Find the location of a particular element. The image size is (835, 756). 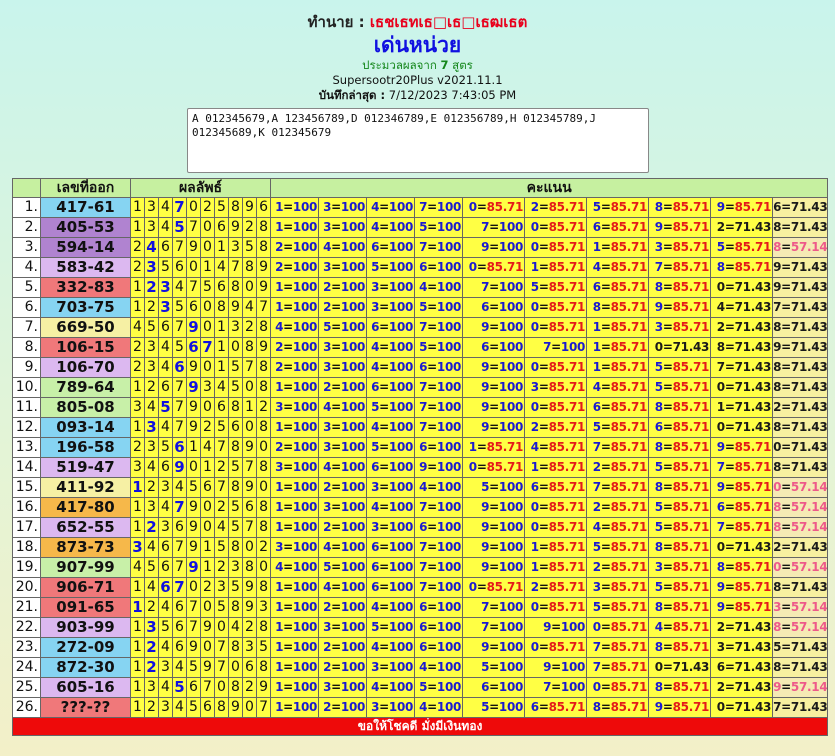

score-digit: 6 is located at coordinates (596, 227).